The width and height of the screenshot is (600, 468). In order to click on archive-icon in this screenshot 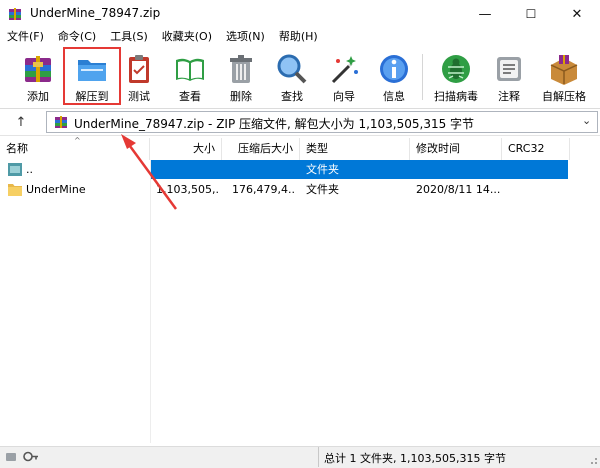, I will do `click(61, 122)`.